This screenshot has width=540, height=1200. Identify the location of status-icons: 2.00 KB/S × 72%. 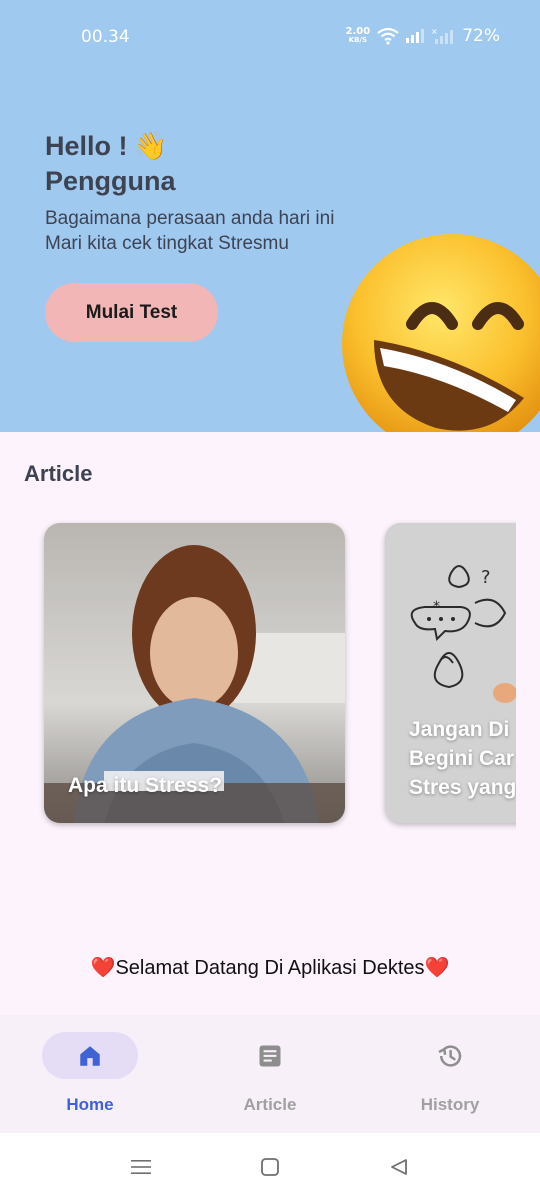
(423, 36).